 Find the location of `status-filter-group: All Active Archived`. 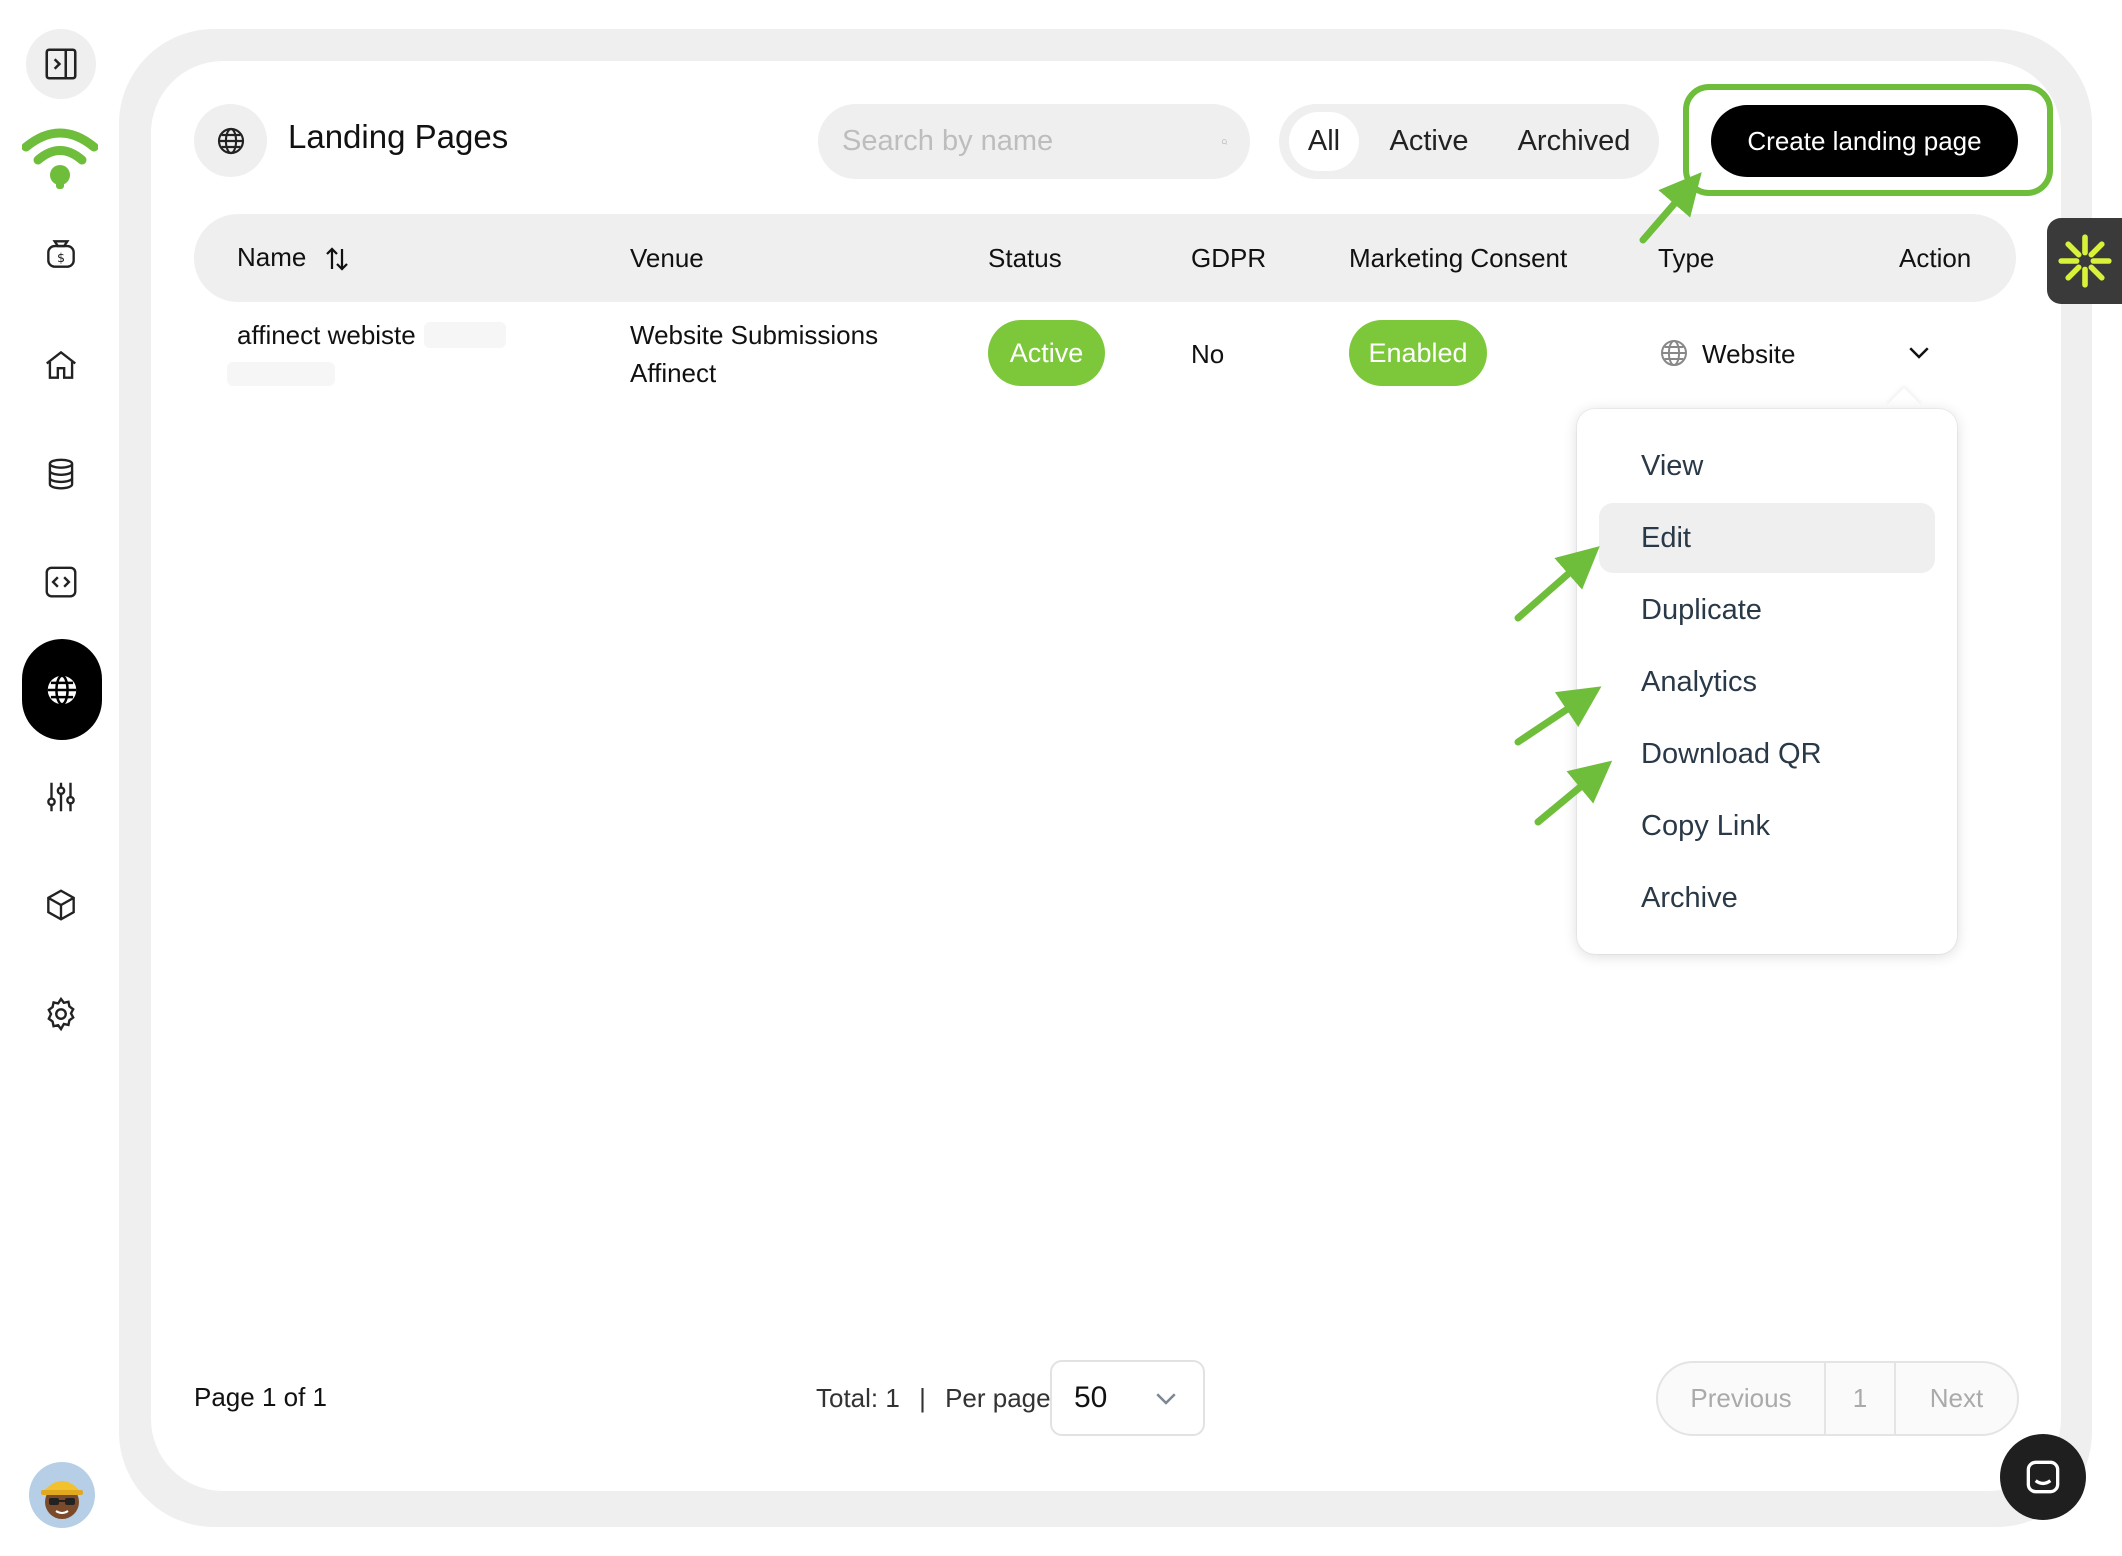

status-filter-group: All Active Archived is located at coordinates (1469, 141).